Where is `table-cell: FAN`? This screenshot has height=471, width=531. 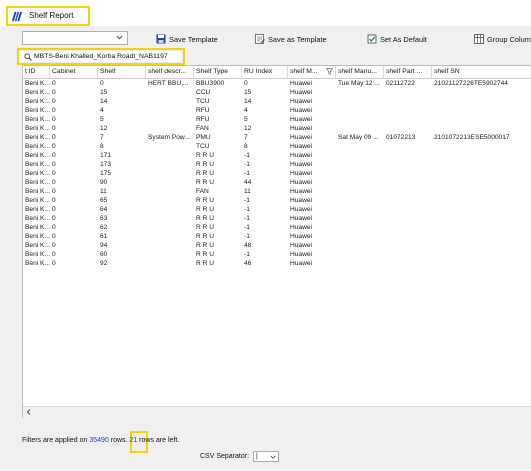
table-cell: FAN is located at coordinates (202, 191).